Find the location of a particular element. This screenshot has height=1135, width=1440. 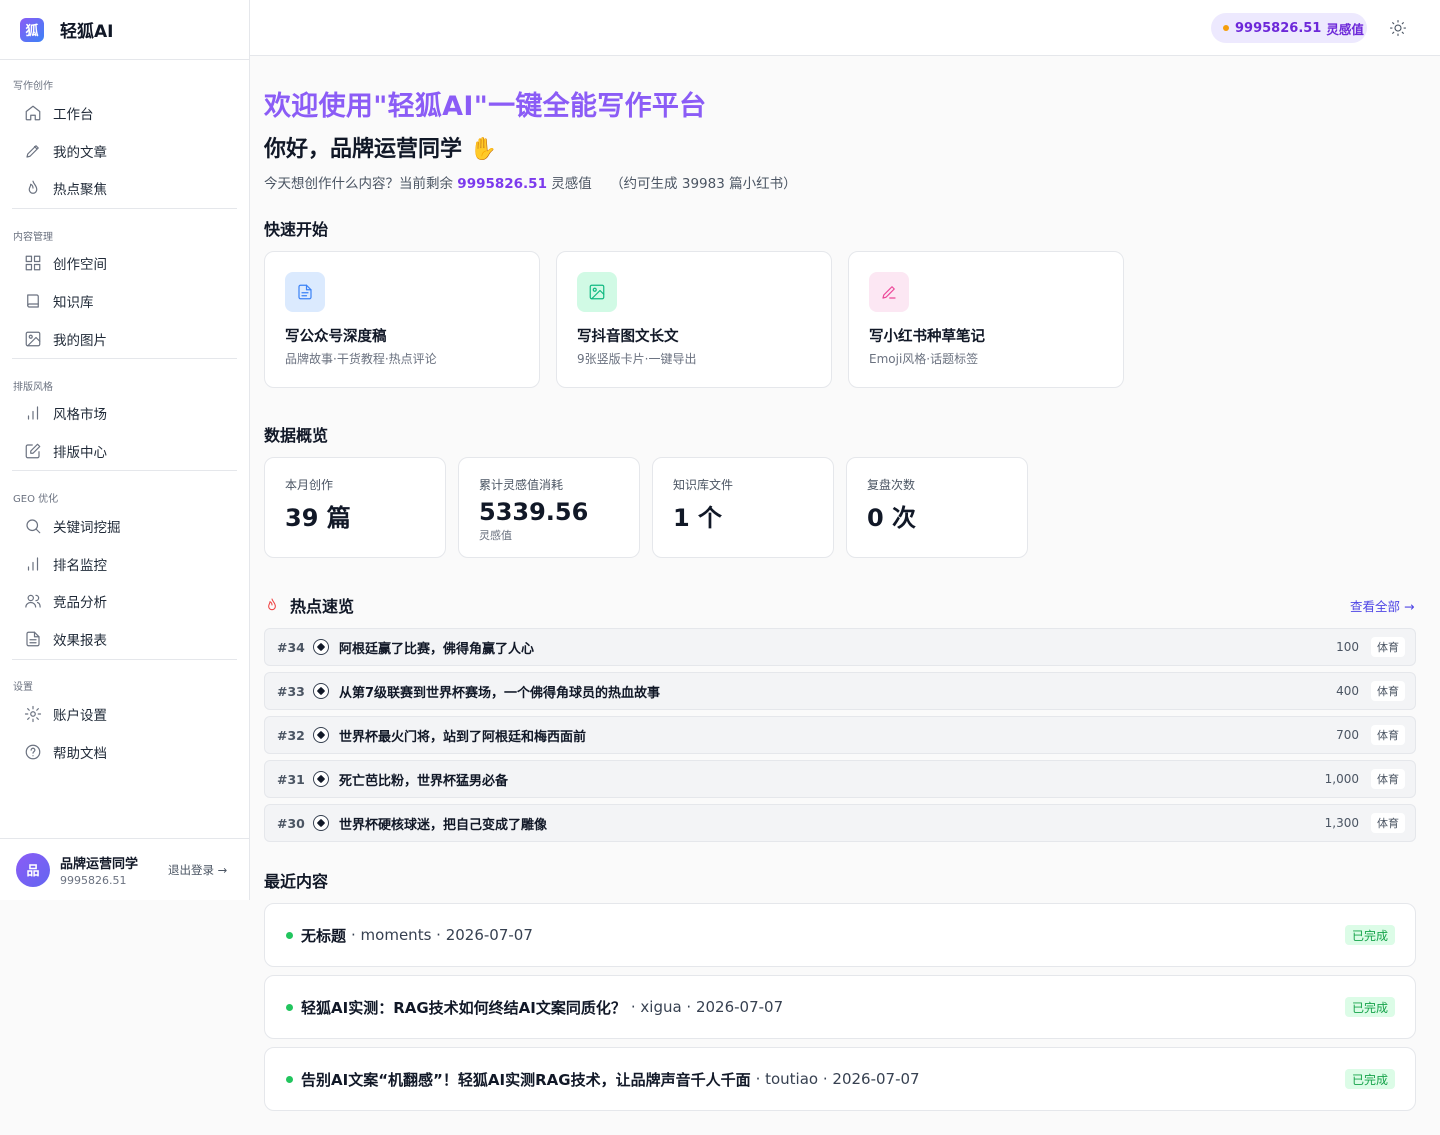

file-icon is located at coordinates (33, 639).